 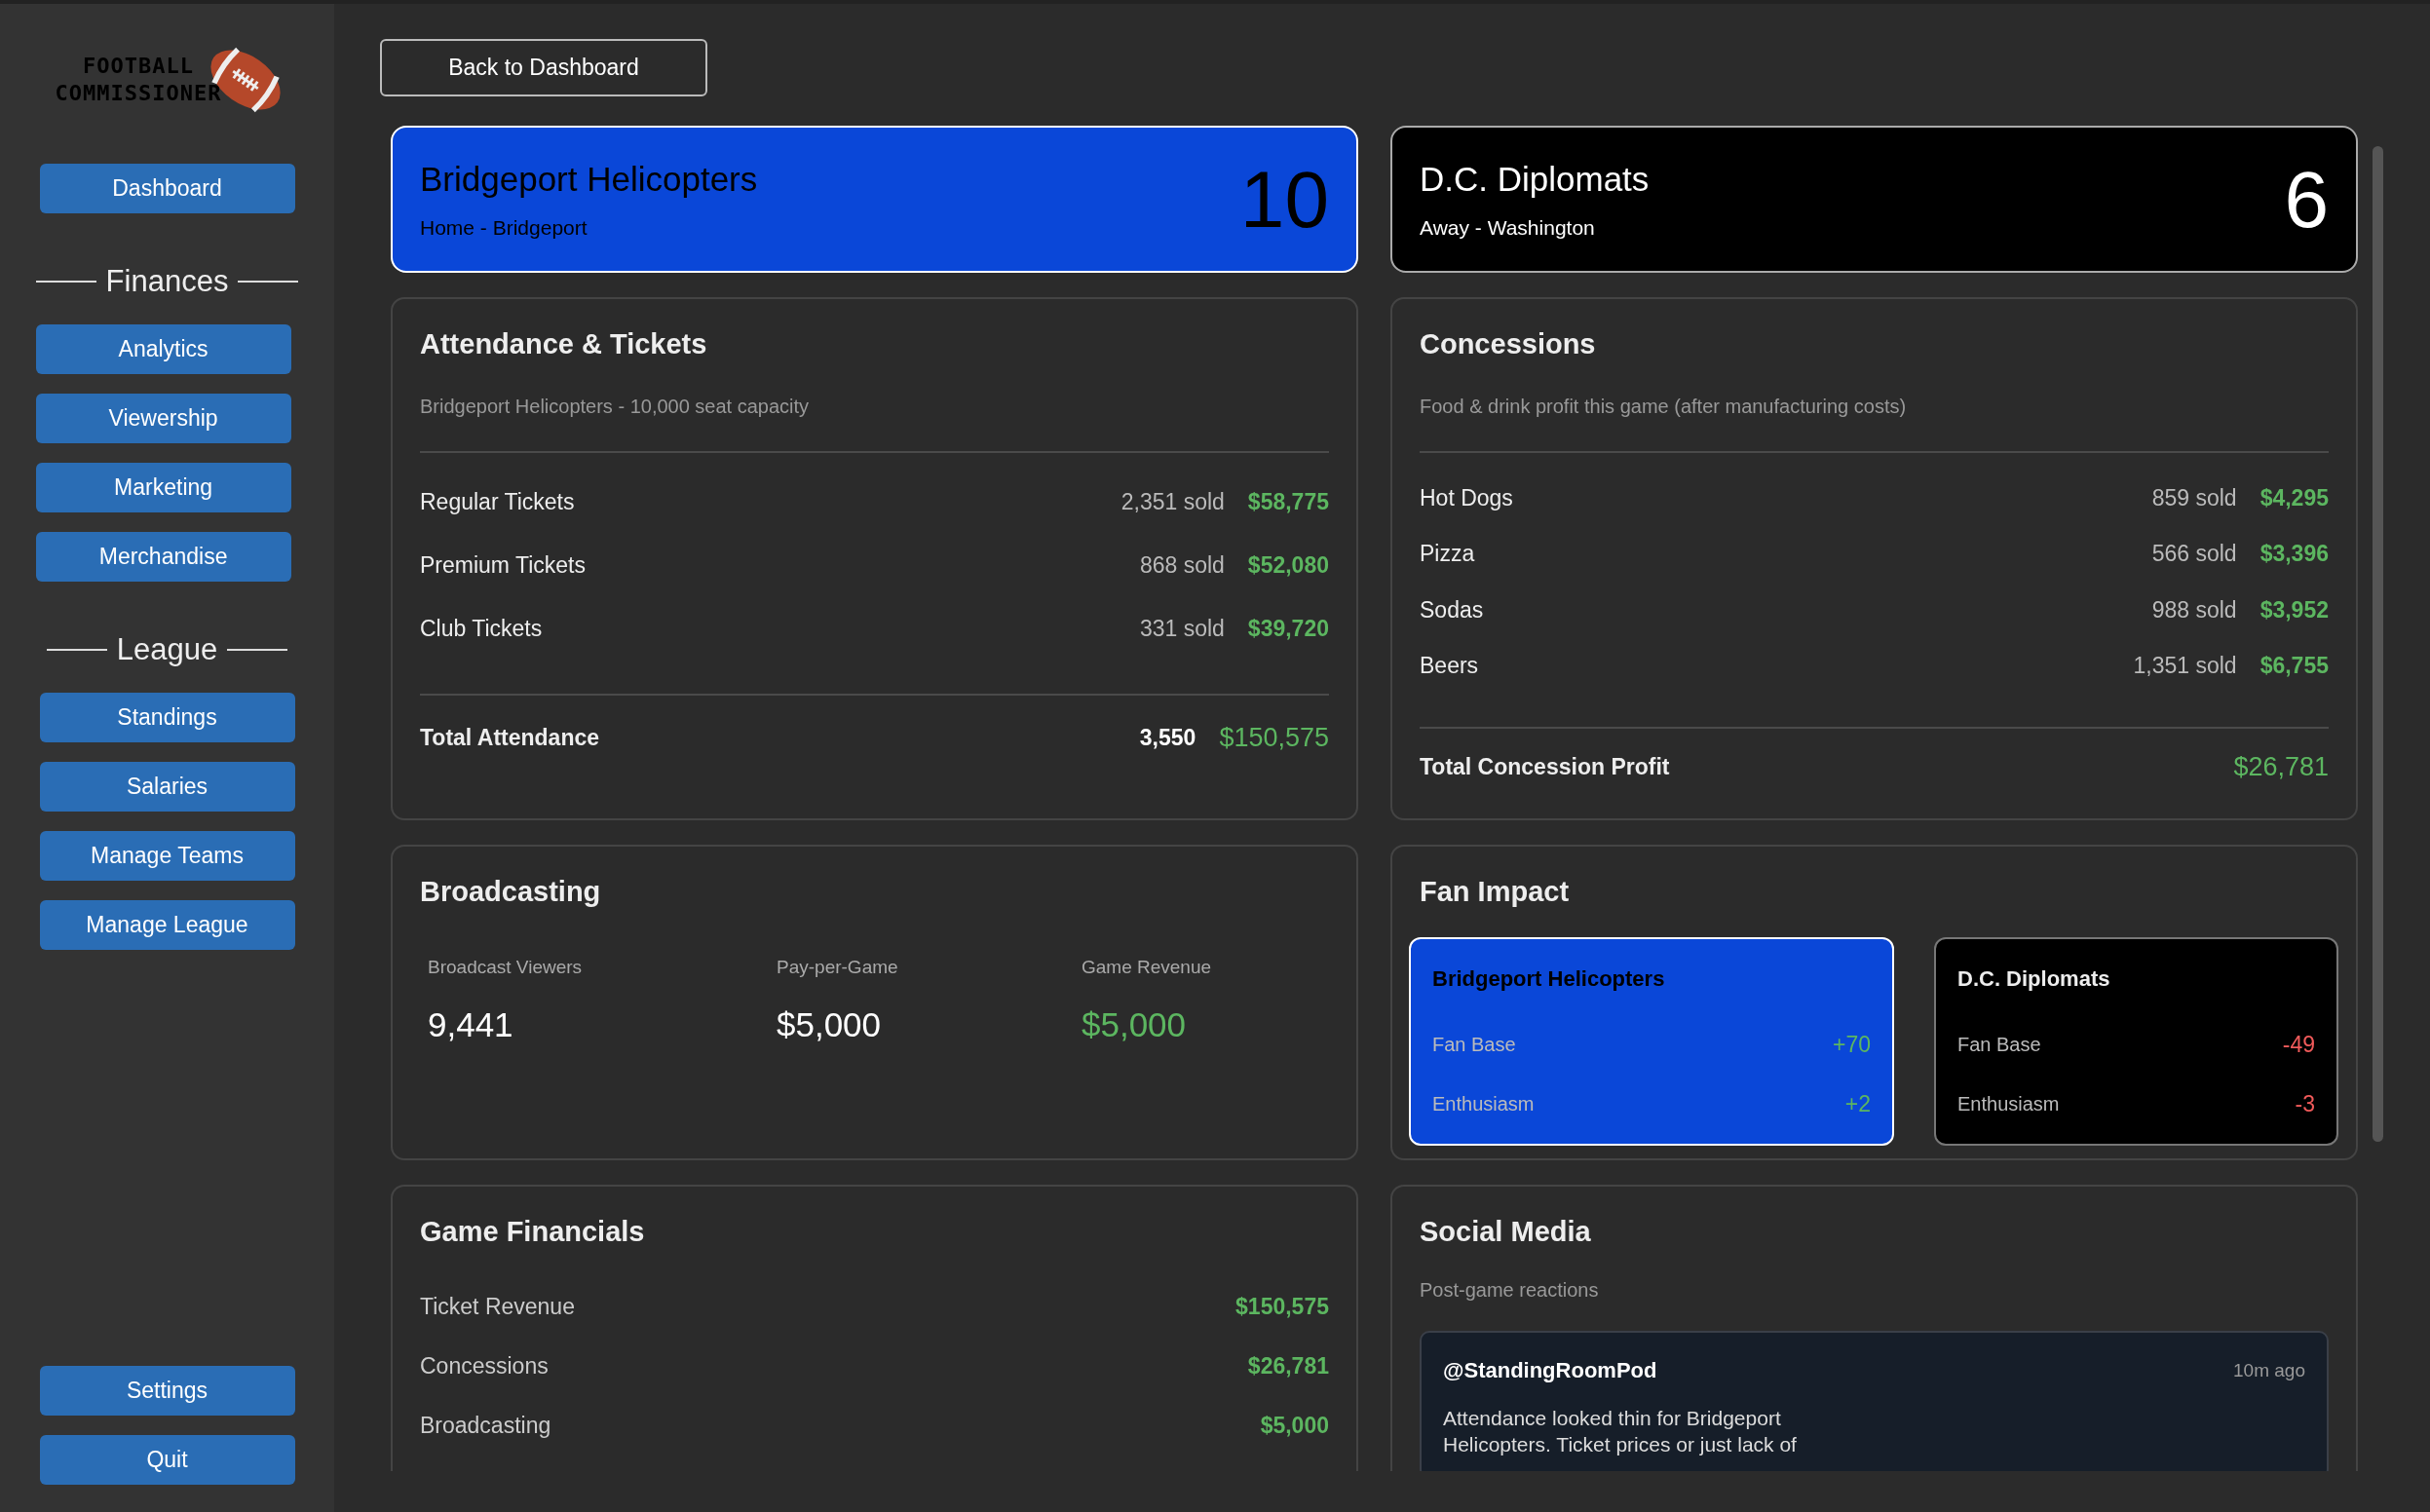 I want to click on team-score: 6, so click(x=2306, y=200).